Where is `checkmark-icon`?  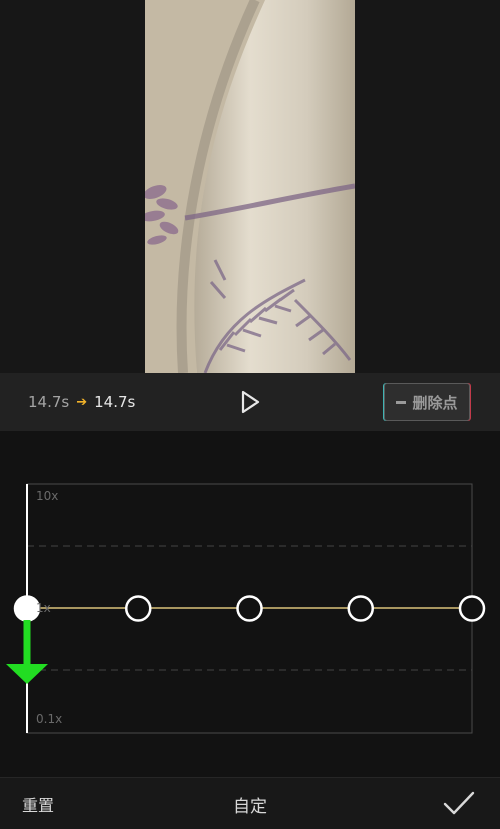 checkmark-icon is located at coordinates (459, 803).